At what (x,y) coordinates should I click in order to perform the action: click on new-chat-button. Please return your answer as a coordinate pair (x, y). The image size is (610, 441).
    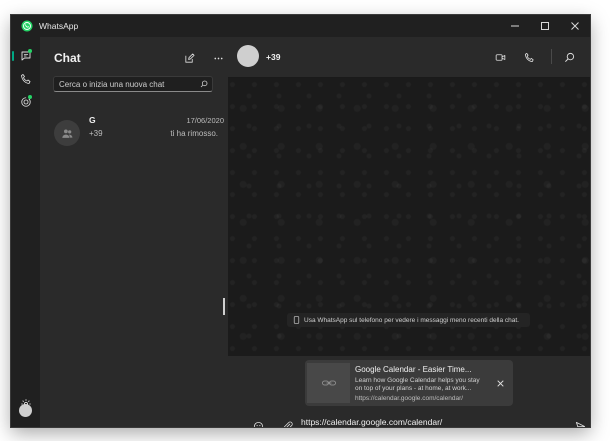
    Looking at the image, I should click on (189, 58).